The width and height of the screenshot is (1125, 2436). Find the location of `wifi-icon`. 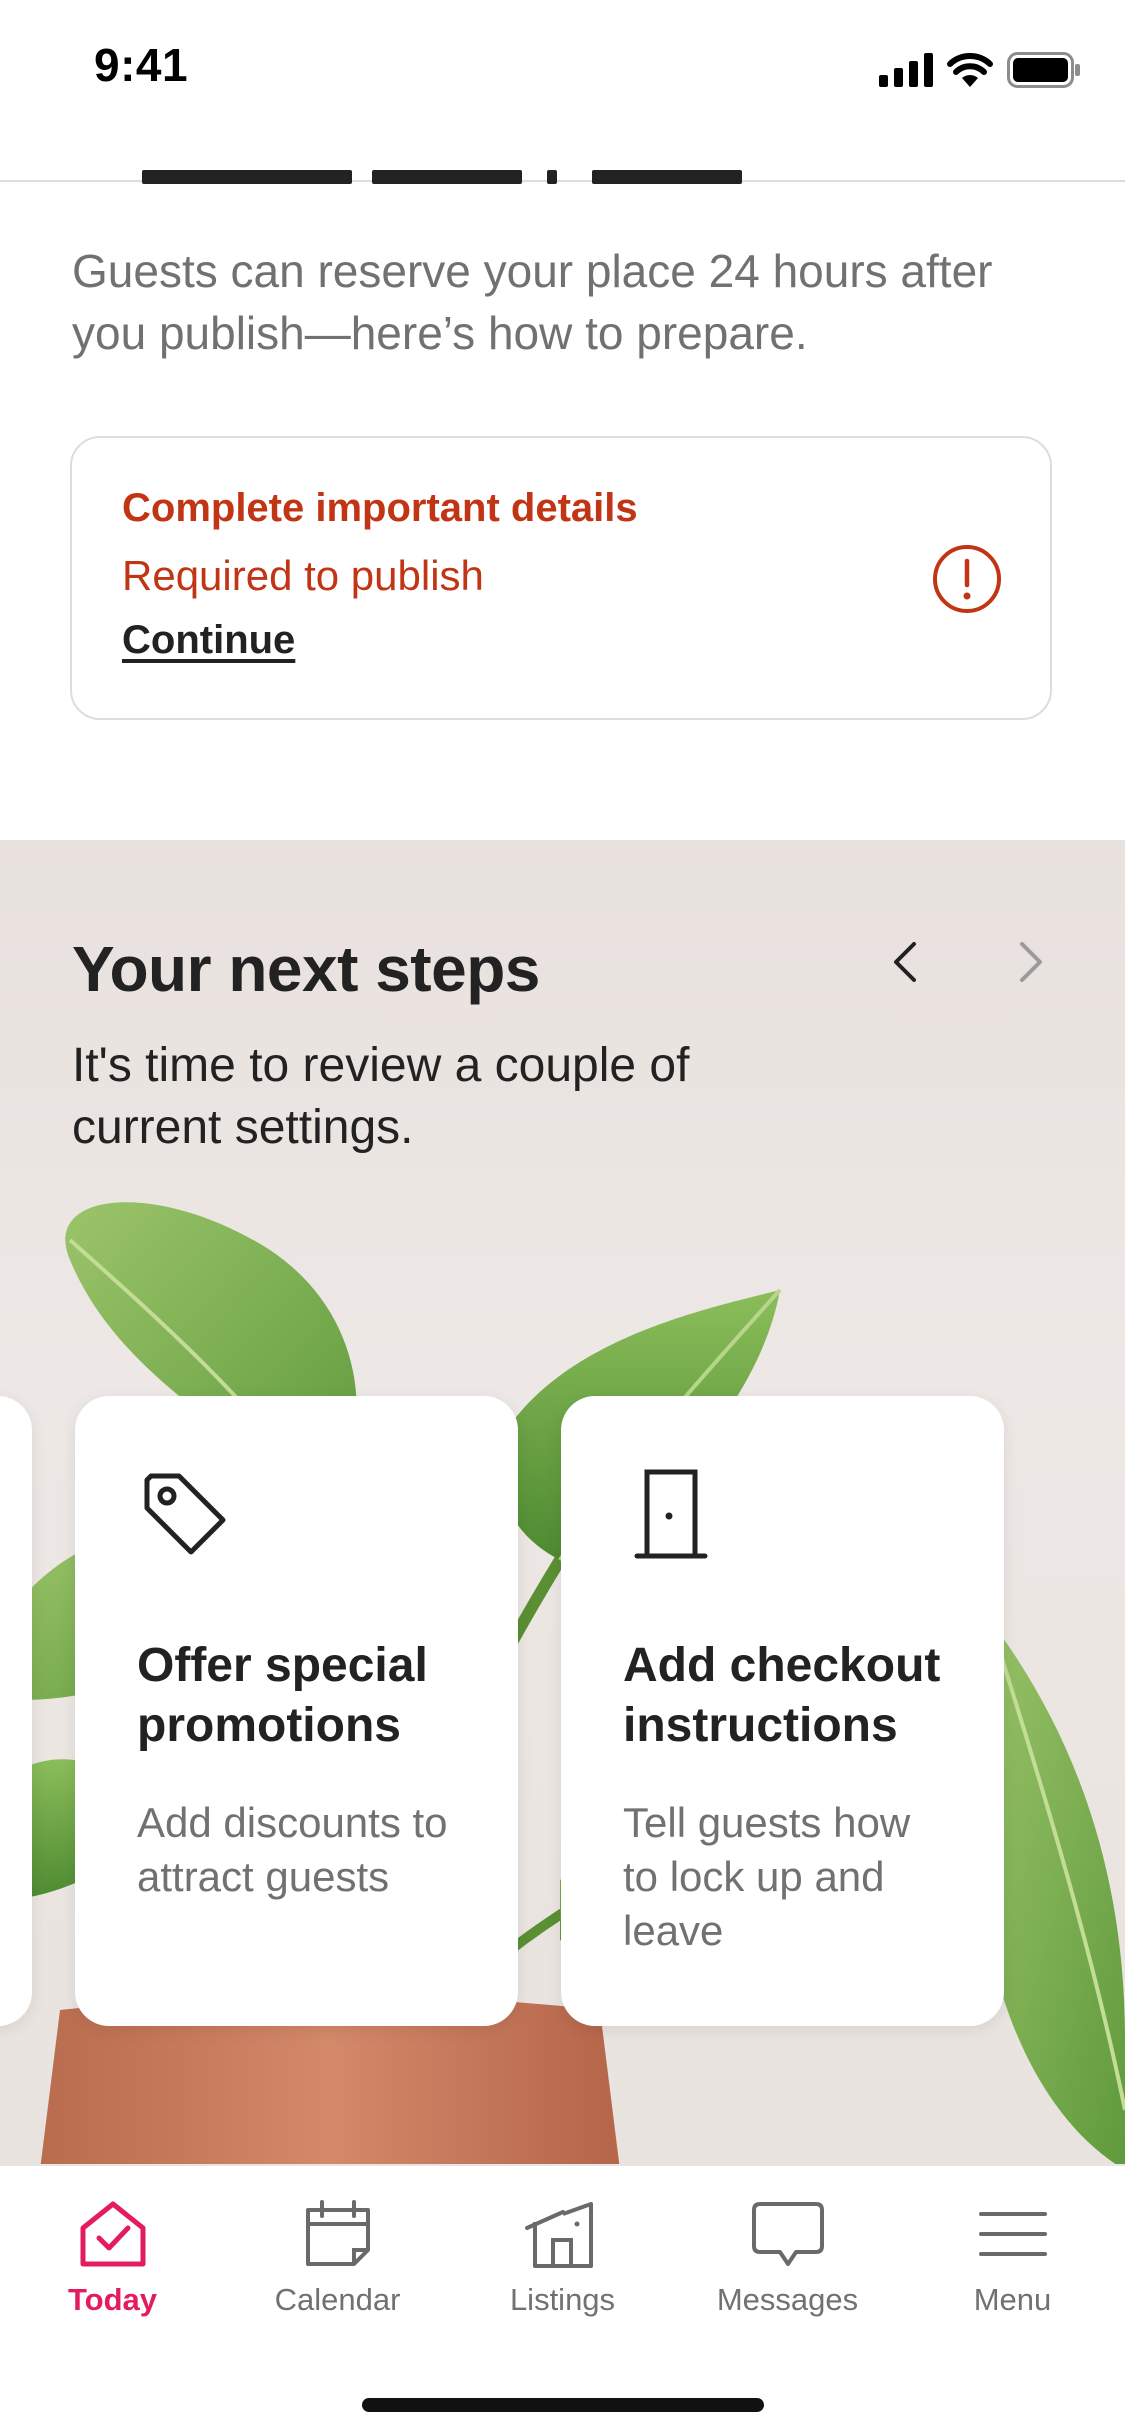

wifi-icon is located at coordinates (970, 70).